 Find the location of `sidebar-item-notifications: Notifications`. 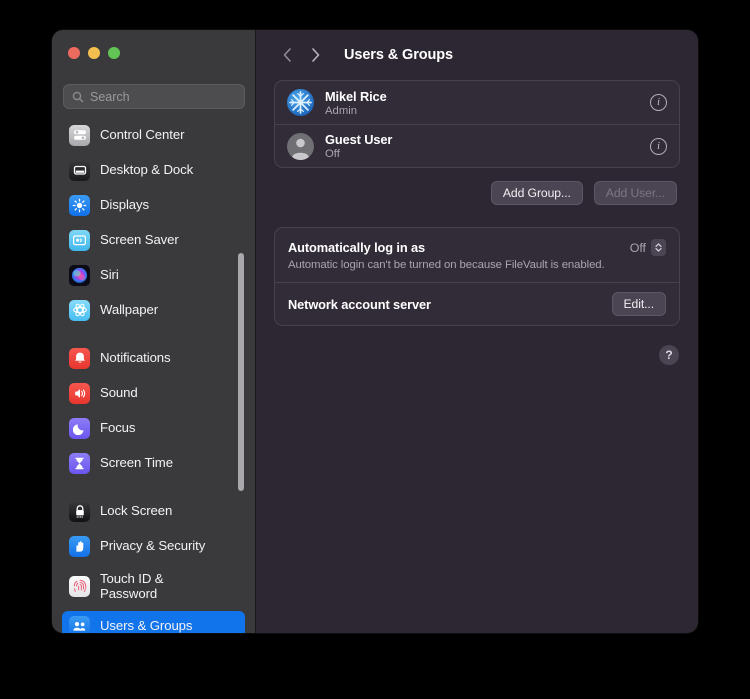

sidebar-item-notifications: Notifications is located at coordinates (153, 358).